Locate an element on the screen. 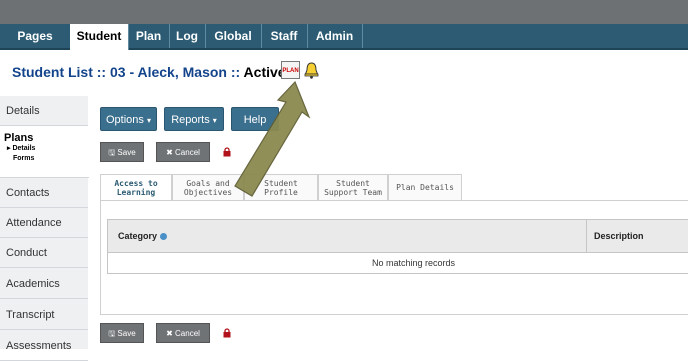 Image resolution: width=688 pixels, height=361 pixels. help-button: Help is located at coordinates (255, 119).